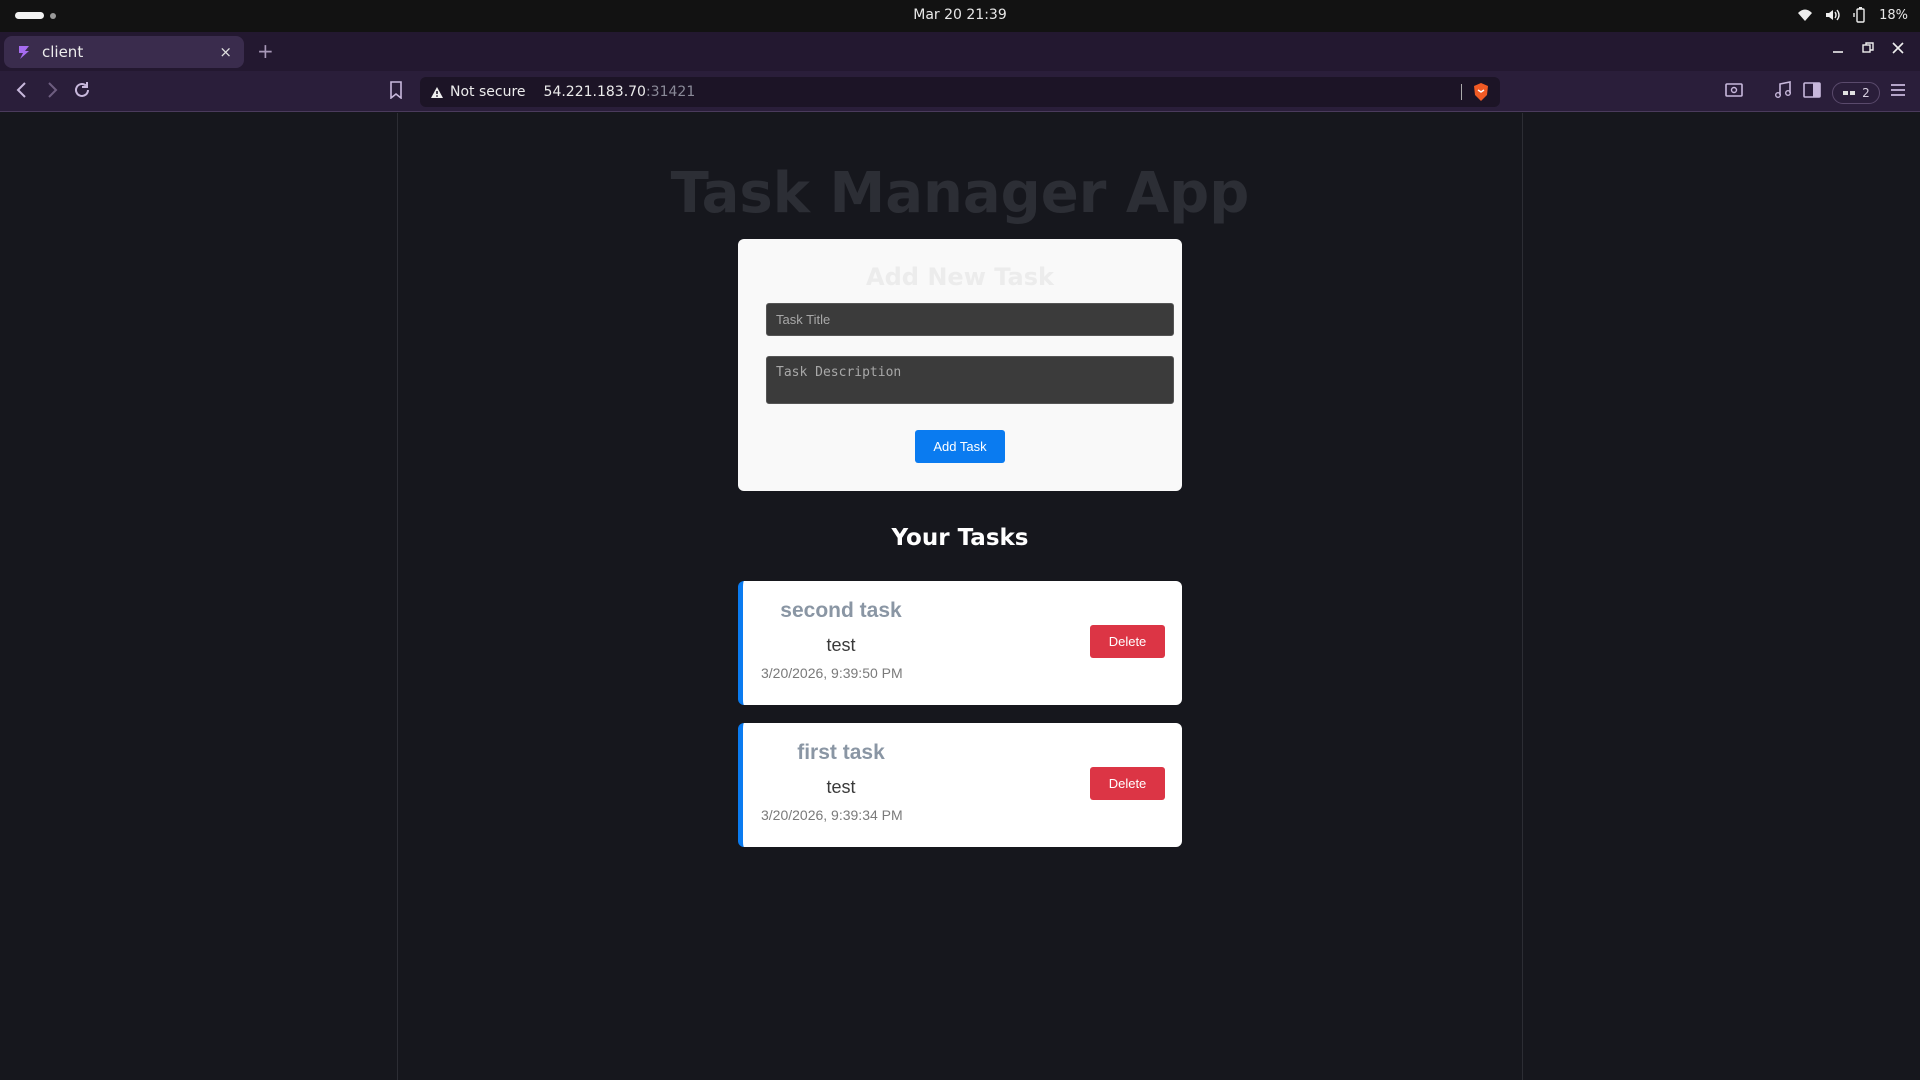  I want to click on task-date: 3/20/2026, 9:39:50 PM, so click(832, 673).